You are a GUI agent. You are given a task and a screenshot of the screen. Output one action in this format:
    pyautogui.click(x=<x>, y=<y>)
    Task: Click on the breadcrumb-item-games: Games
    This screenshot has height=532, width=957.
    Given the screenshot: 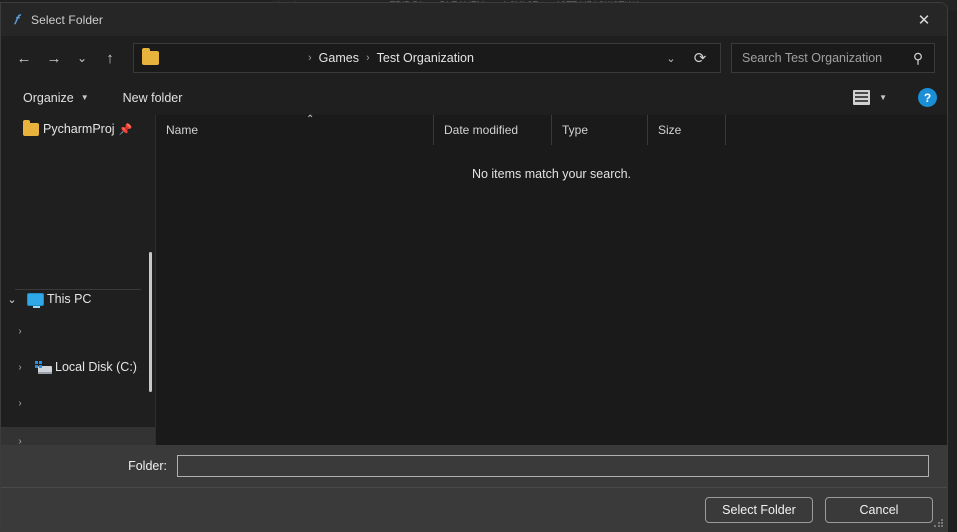 What is the action you would take?
    pyautogui.click(x=339, y=58)
    